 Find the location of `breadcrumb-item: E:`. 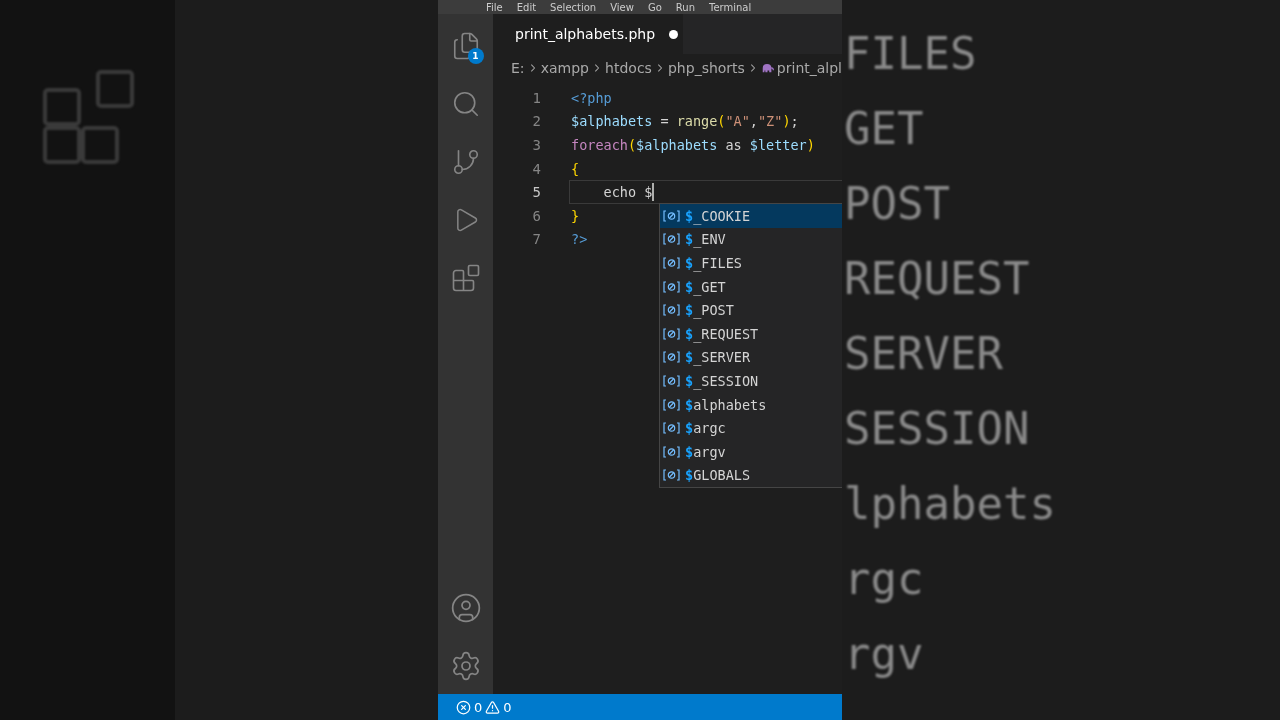

breadcrumb-item: E: is located at coordinates (518, 68).